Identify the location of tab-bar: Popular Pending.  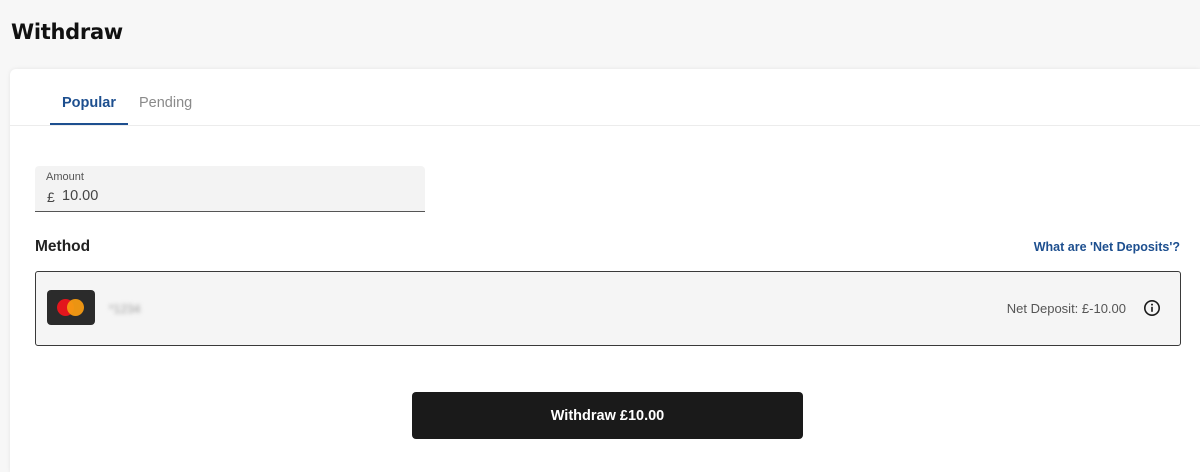
(605, 97).